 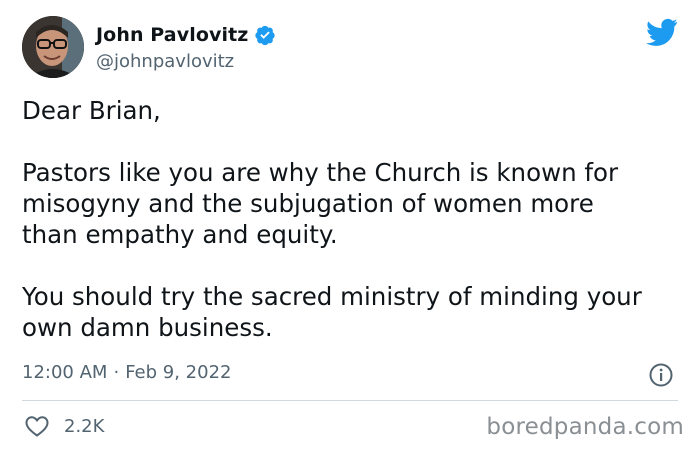 What do you see at coordinates (585, 427) in the screenshot?
I see `watermark: boredpanda.com` at bounding box center [585, 427].